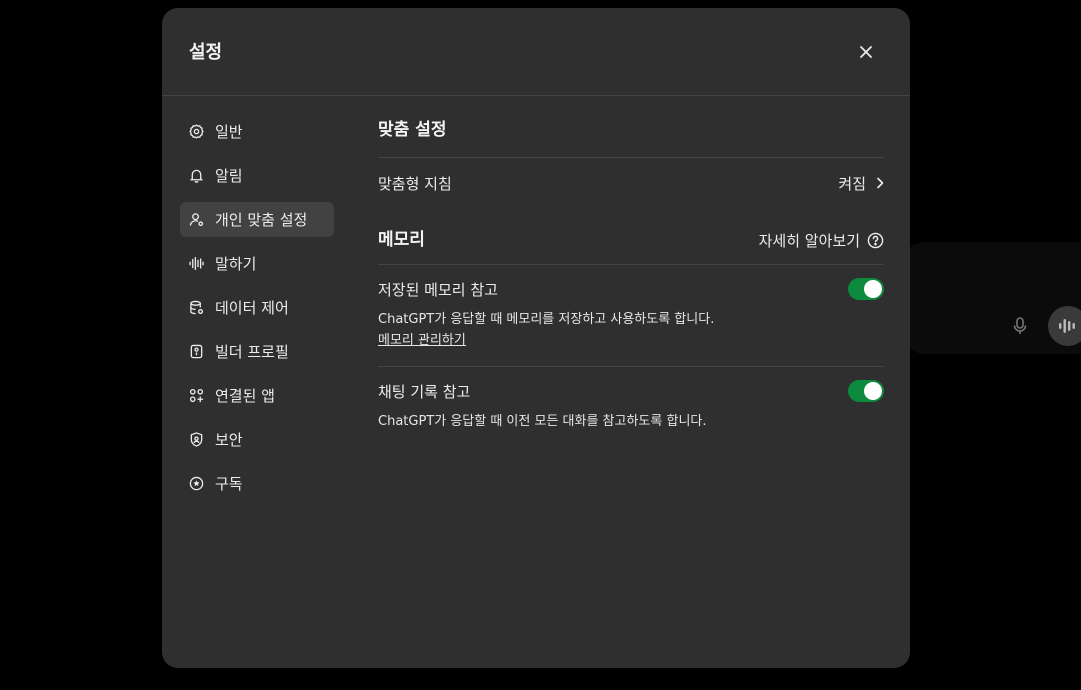  I want to click on database-gear-icon, so click(196, 308).